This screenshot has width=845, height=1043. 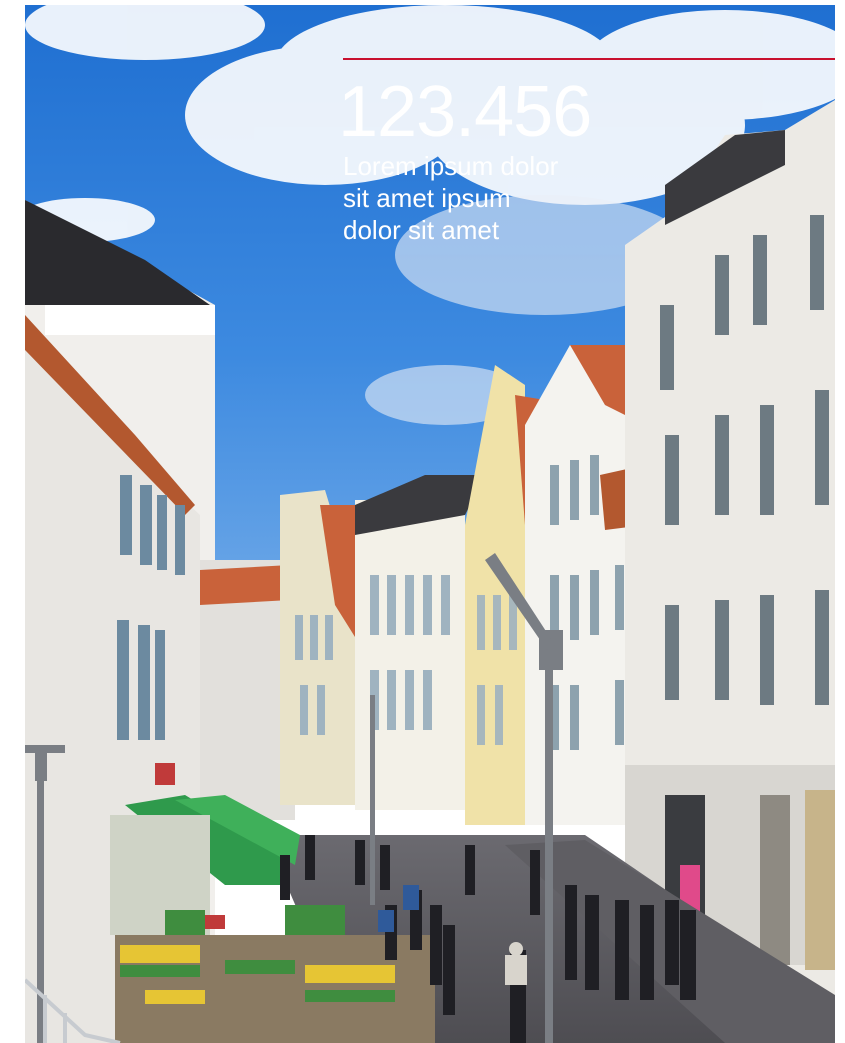 What do you see at coordinates (589, 59) in the screenshot?
I see `accent-rule` at bounding box center [589, 59].